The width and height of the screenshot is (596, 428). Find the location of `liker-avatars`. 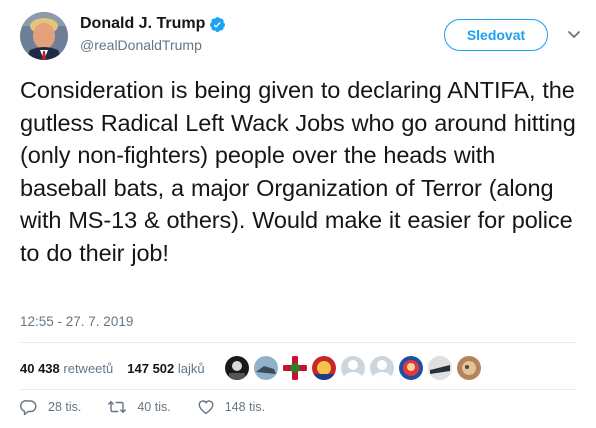

liker-avatars is located at coordinates (355, 368).